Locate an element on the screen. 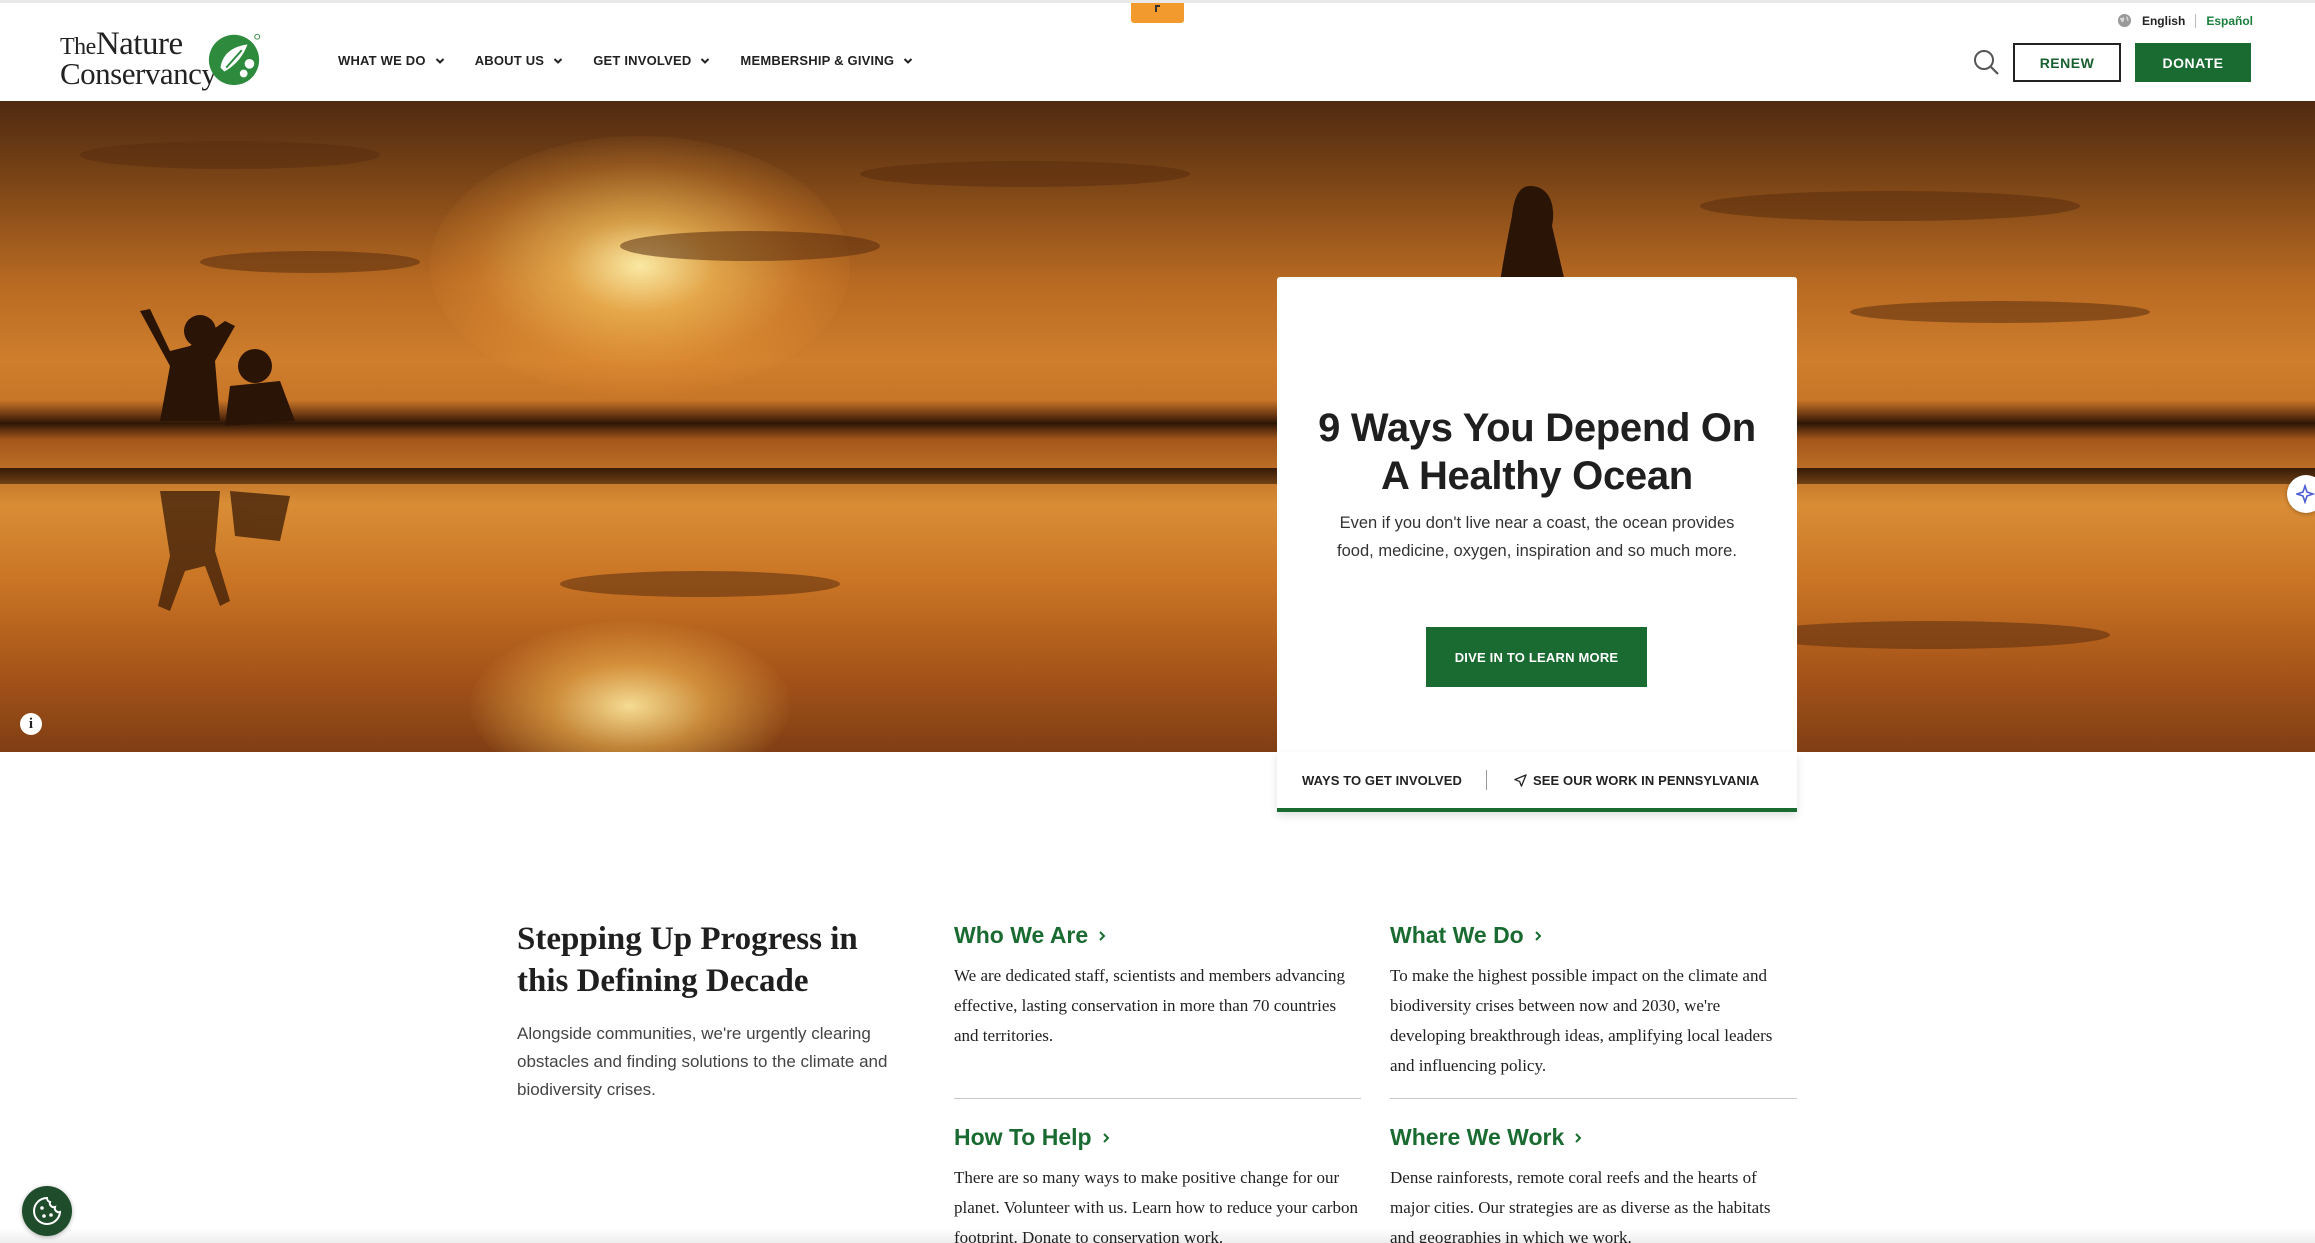  who-we-are-link: Who We Are is located at coordinates (1157, 935).